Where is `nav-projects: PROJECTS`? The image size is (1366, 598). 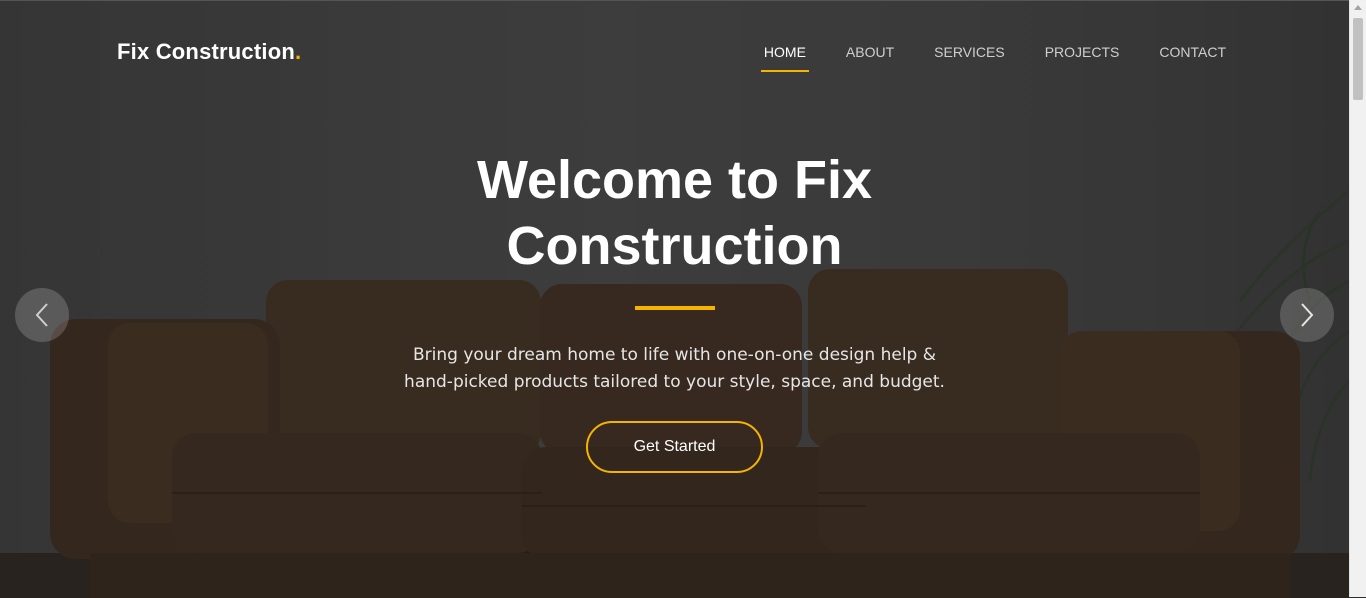 nav-projects: PROJECTS is located at coordinates (1082, 58).